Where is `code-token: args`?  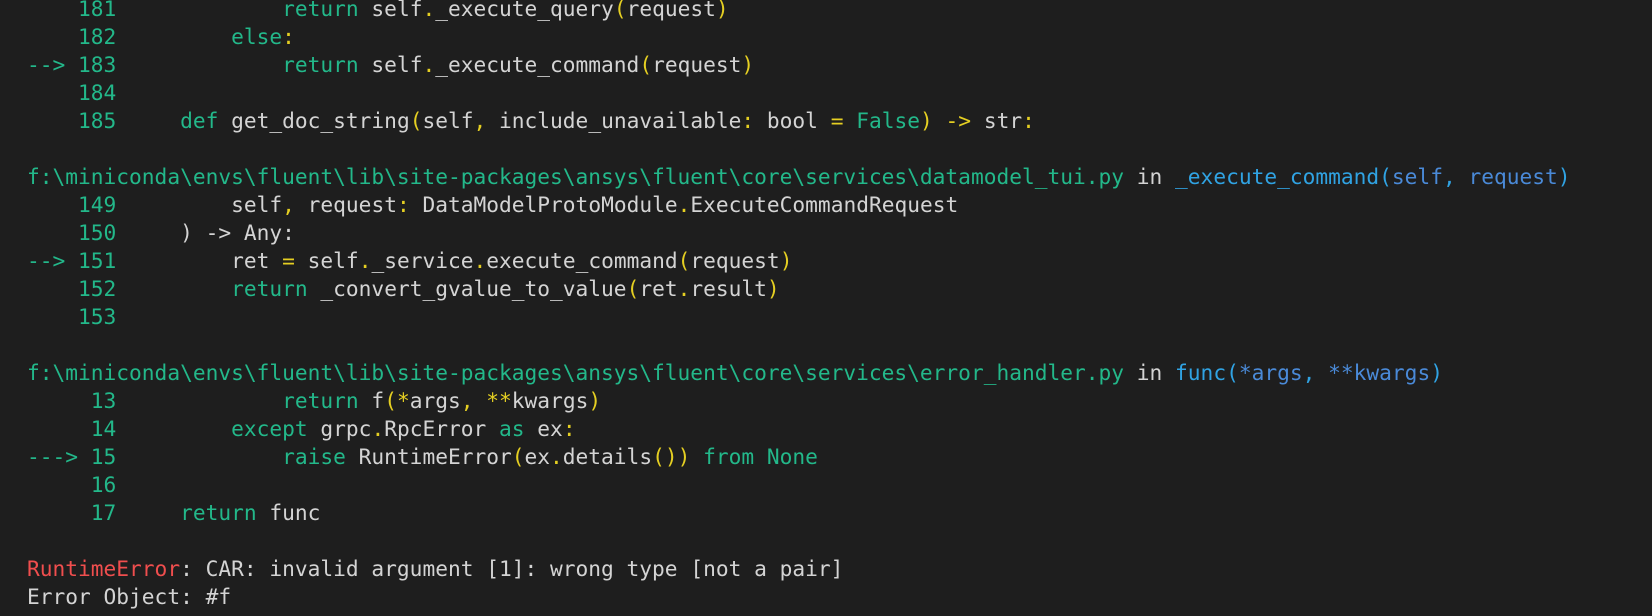
code-token: args is located at coordinates (435, 400).